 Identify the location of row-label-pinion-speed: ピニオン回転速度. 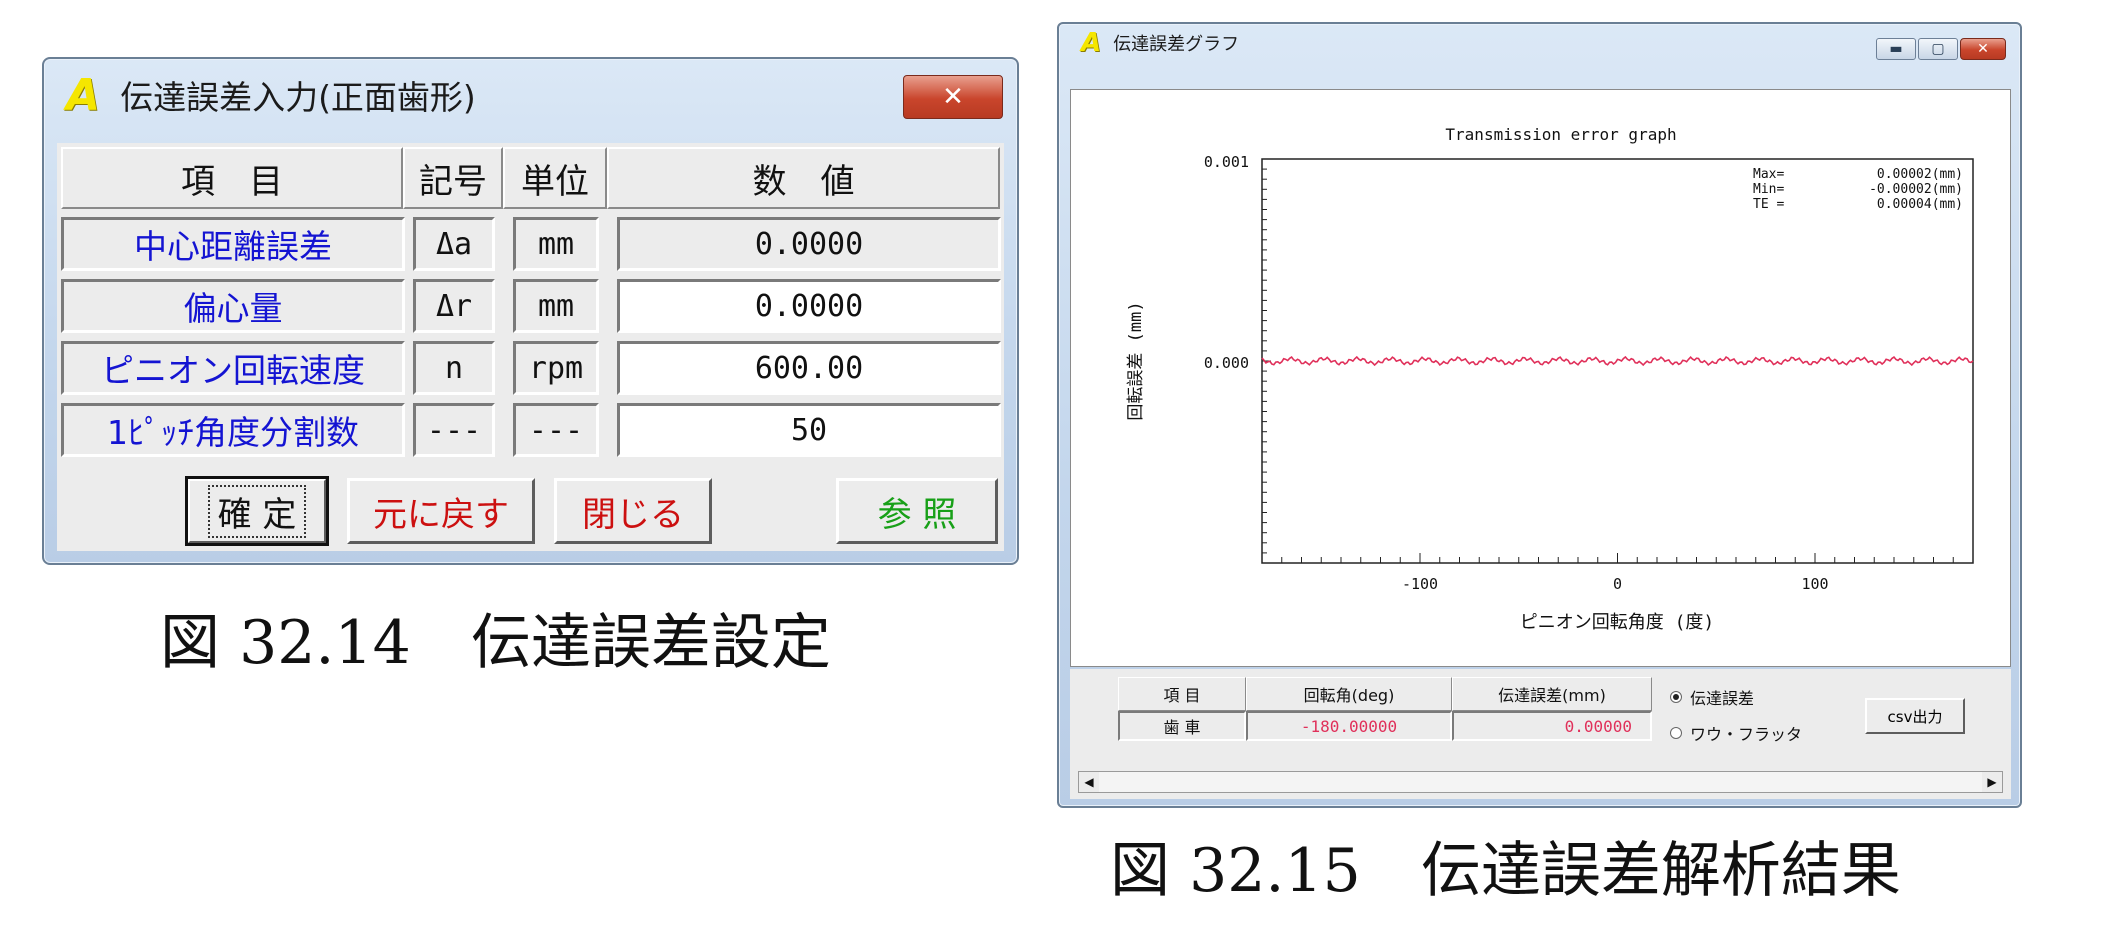
(233, 368).